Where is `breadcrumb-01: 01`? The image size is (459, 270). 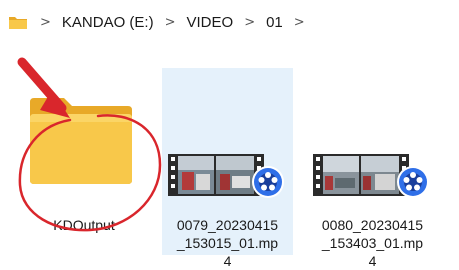 breadcrumb-01: 01 is located at coordinates (274, 22).